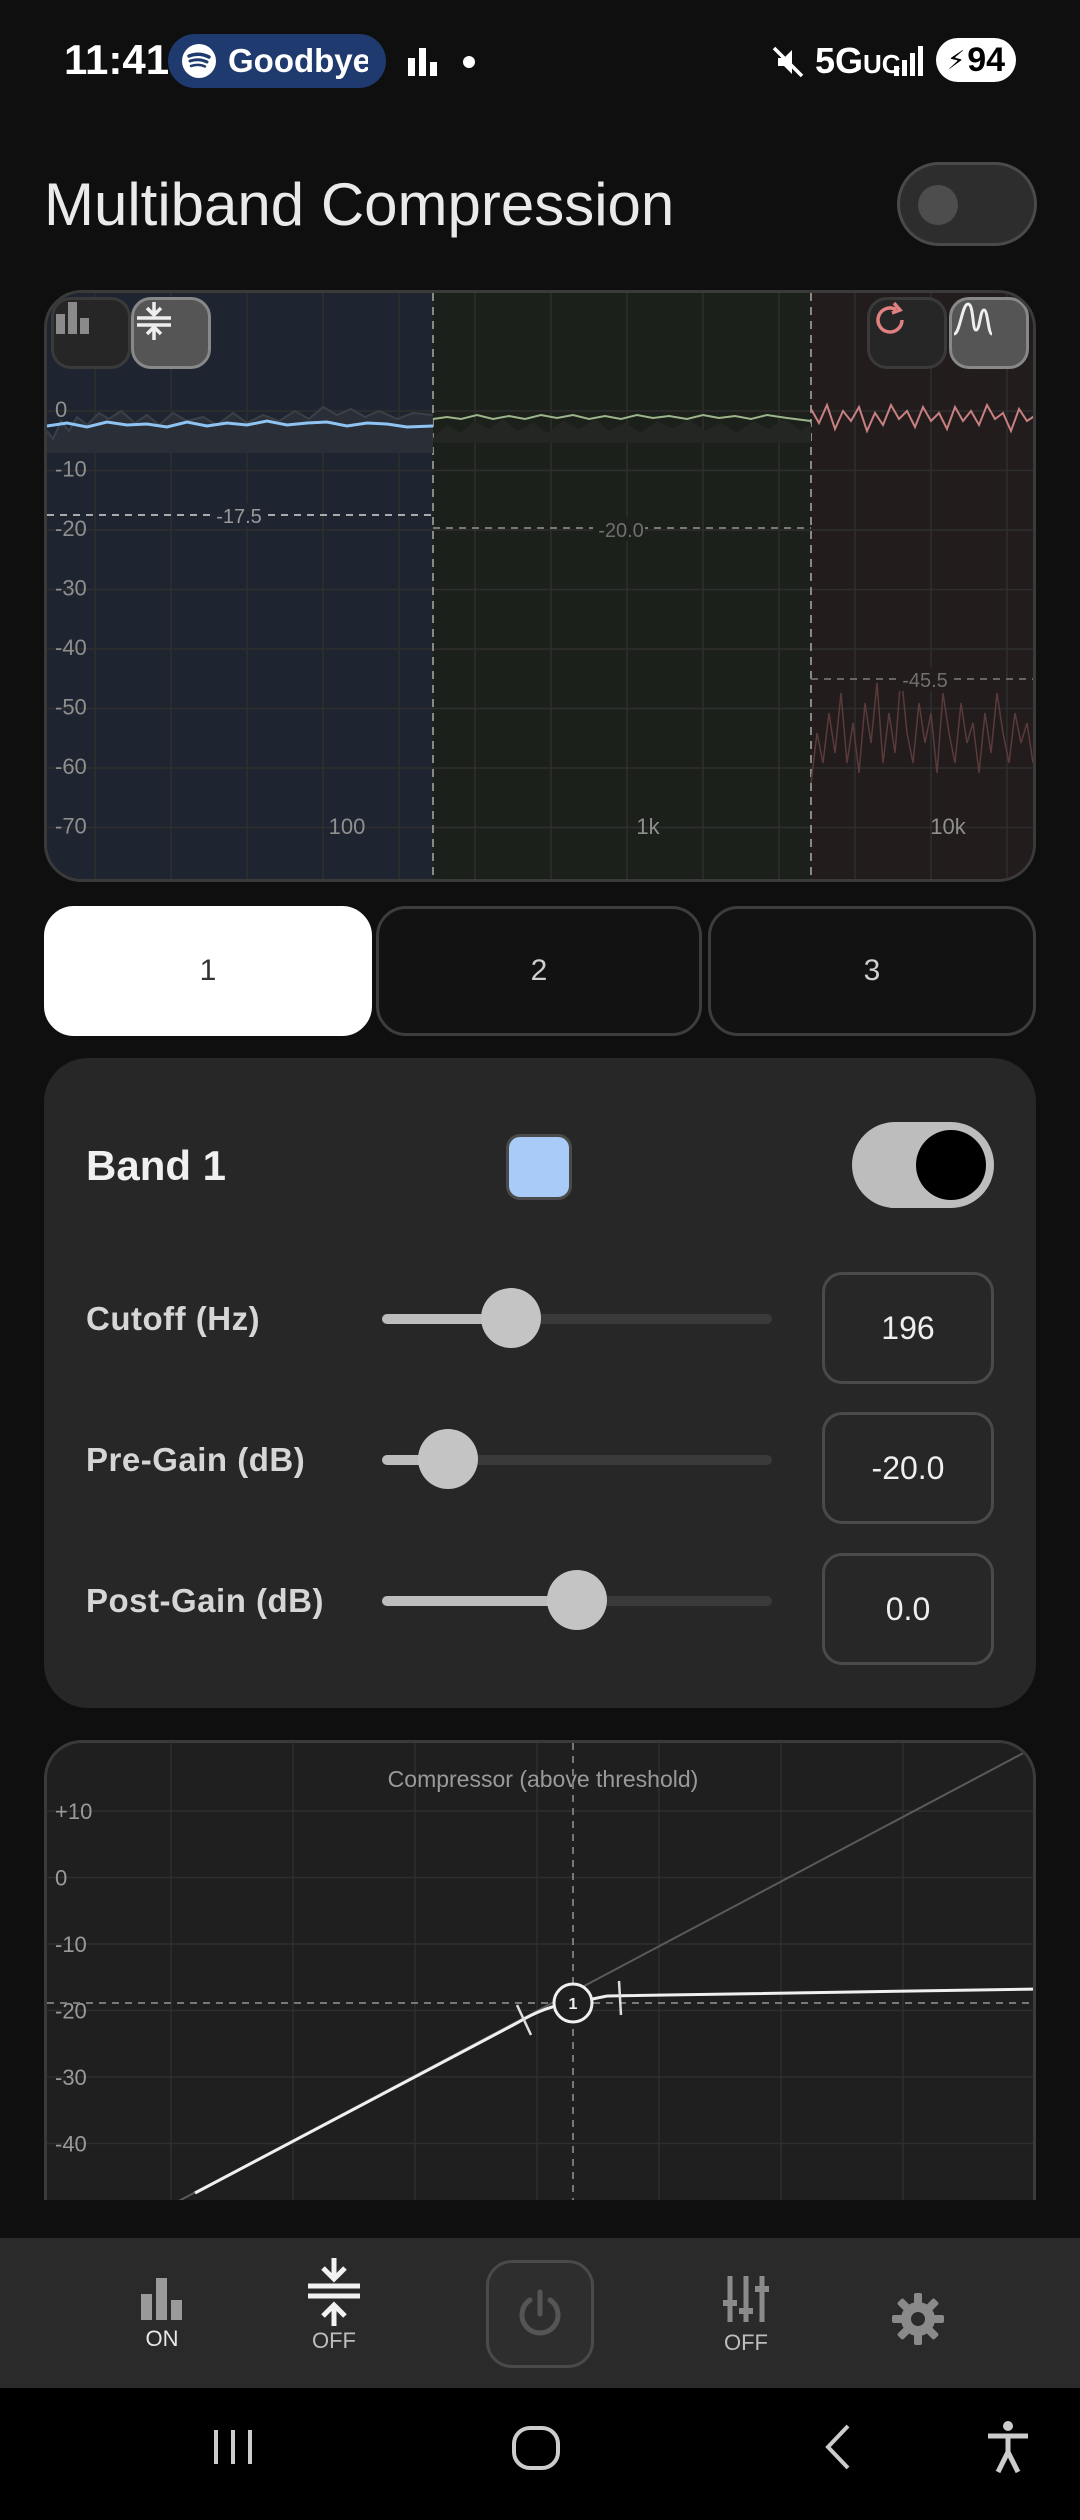 The width and height of the screenshot is (1080, 2520). I want to click on pre-gain-slider-thumb, so click(448, 1459).